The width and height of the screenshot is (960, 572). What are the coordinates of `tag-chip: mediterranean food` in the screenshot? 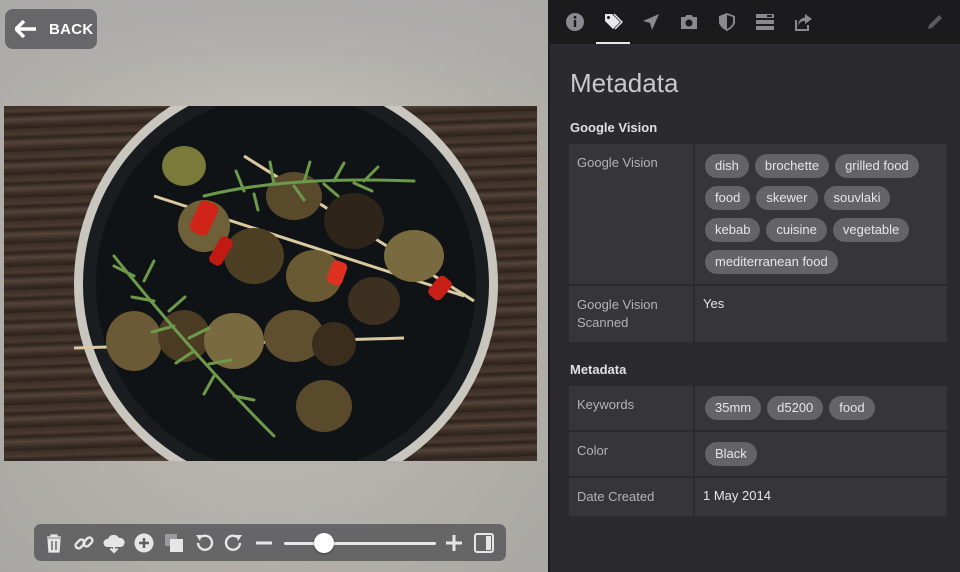 It's located at (771, 262).